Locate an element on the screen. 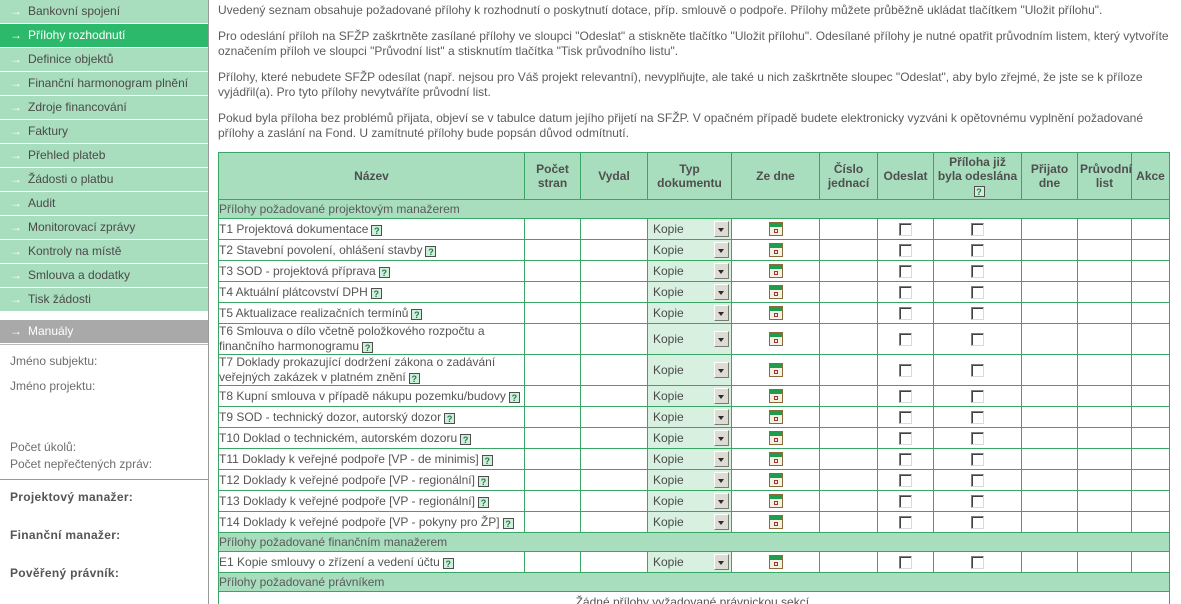  sidebar-item-financni-harmonogram-plneni: → Finanční harmonogram plnění is located at coordinates (104, 83).